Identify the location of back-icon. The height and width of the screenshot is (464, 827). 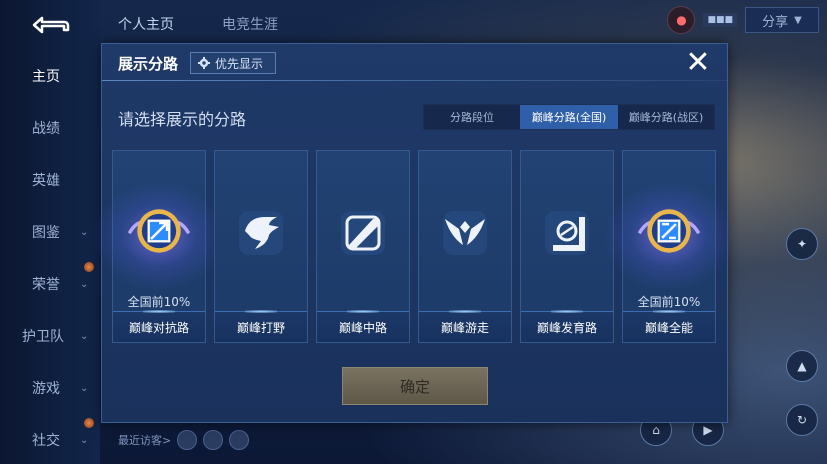
(48, 25).